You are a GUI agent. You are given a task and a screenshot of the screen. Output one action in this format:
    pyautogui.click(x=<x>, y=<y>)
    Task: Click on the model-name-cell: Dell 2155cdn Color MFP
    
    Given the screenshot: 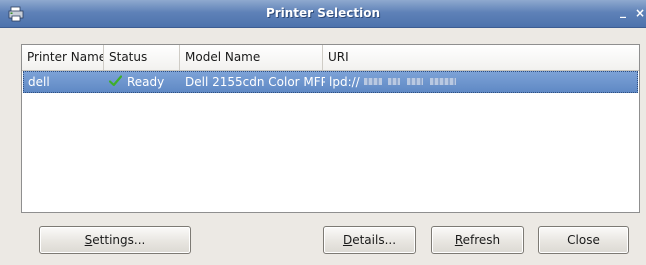 What is the action you would take?
    pyautogui.click(x=255, y=82)
    